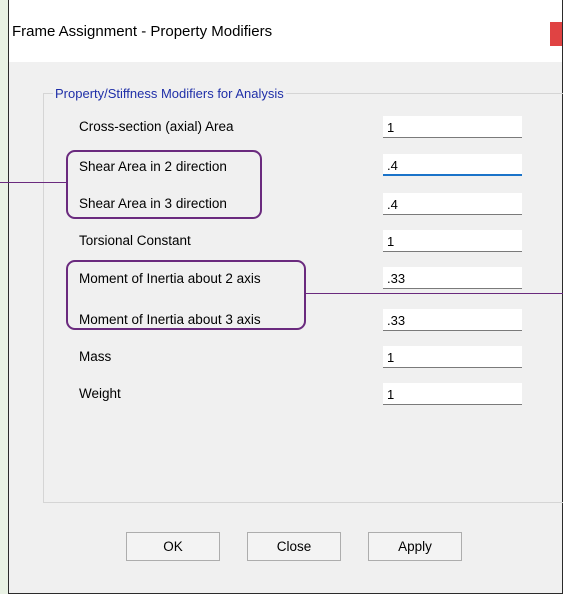 The height and width of the screenshot is (594, 563). What do you see at coordinates (415, 546) in the screenshot?
I see `apply-button: Apply` at bounding box center [415, 546].